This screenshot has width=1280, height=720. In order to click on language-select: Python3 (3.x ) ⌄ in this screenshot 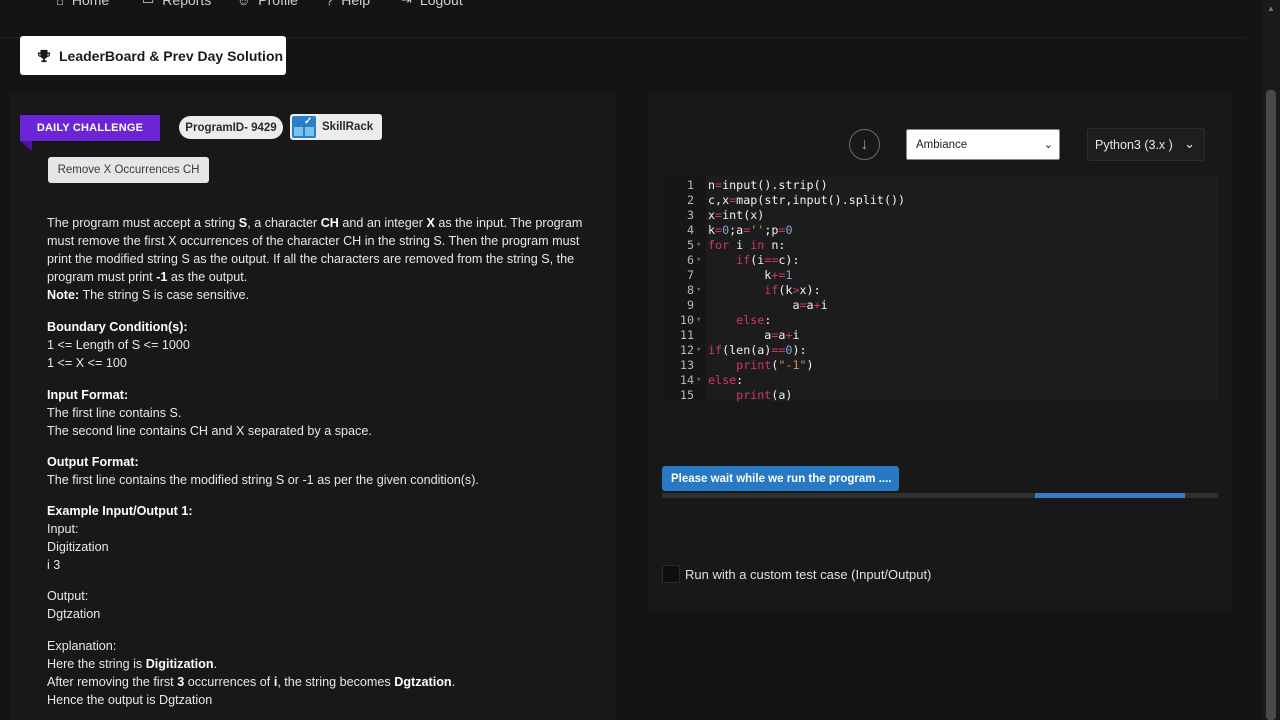, I will do `click(1146, 144)`.